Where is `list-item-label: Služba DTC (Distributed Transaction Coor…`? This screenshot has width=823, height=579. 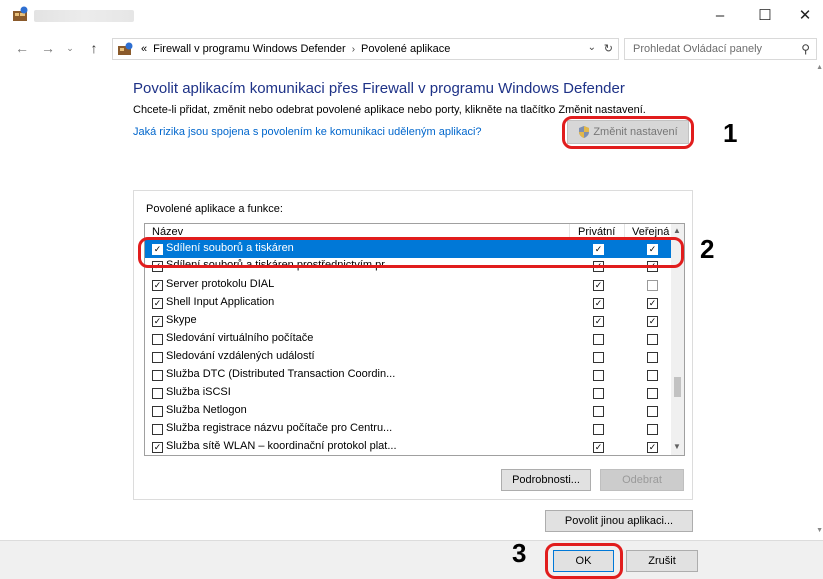 list-item-label: Služba DTC (Distributed Transaction Coor… is located at coordinates (281, 374).